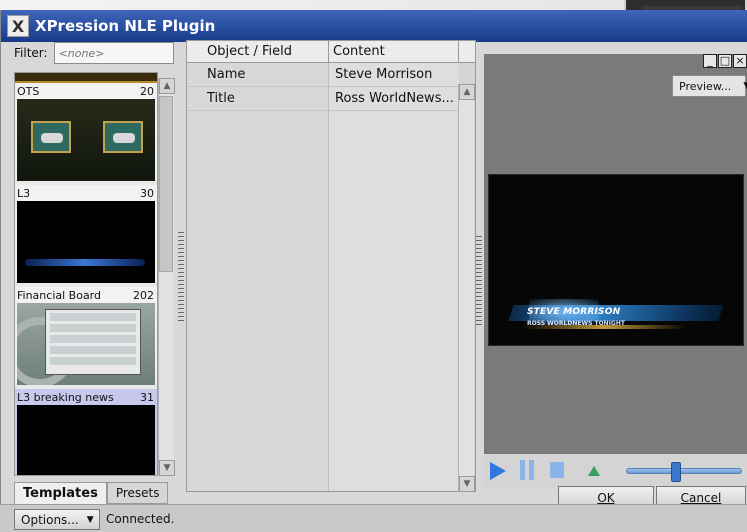 The height and width of the screenshot is (532, 747). Describe the element at coordinates (166, 277) in the screenshot. I see `template-list-scrollbar: ▲ ▼` at that location.